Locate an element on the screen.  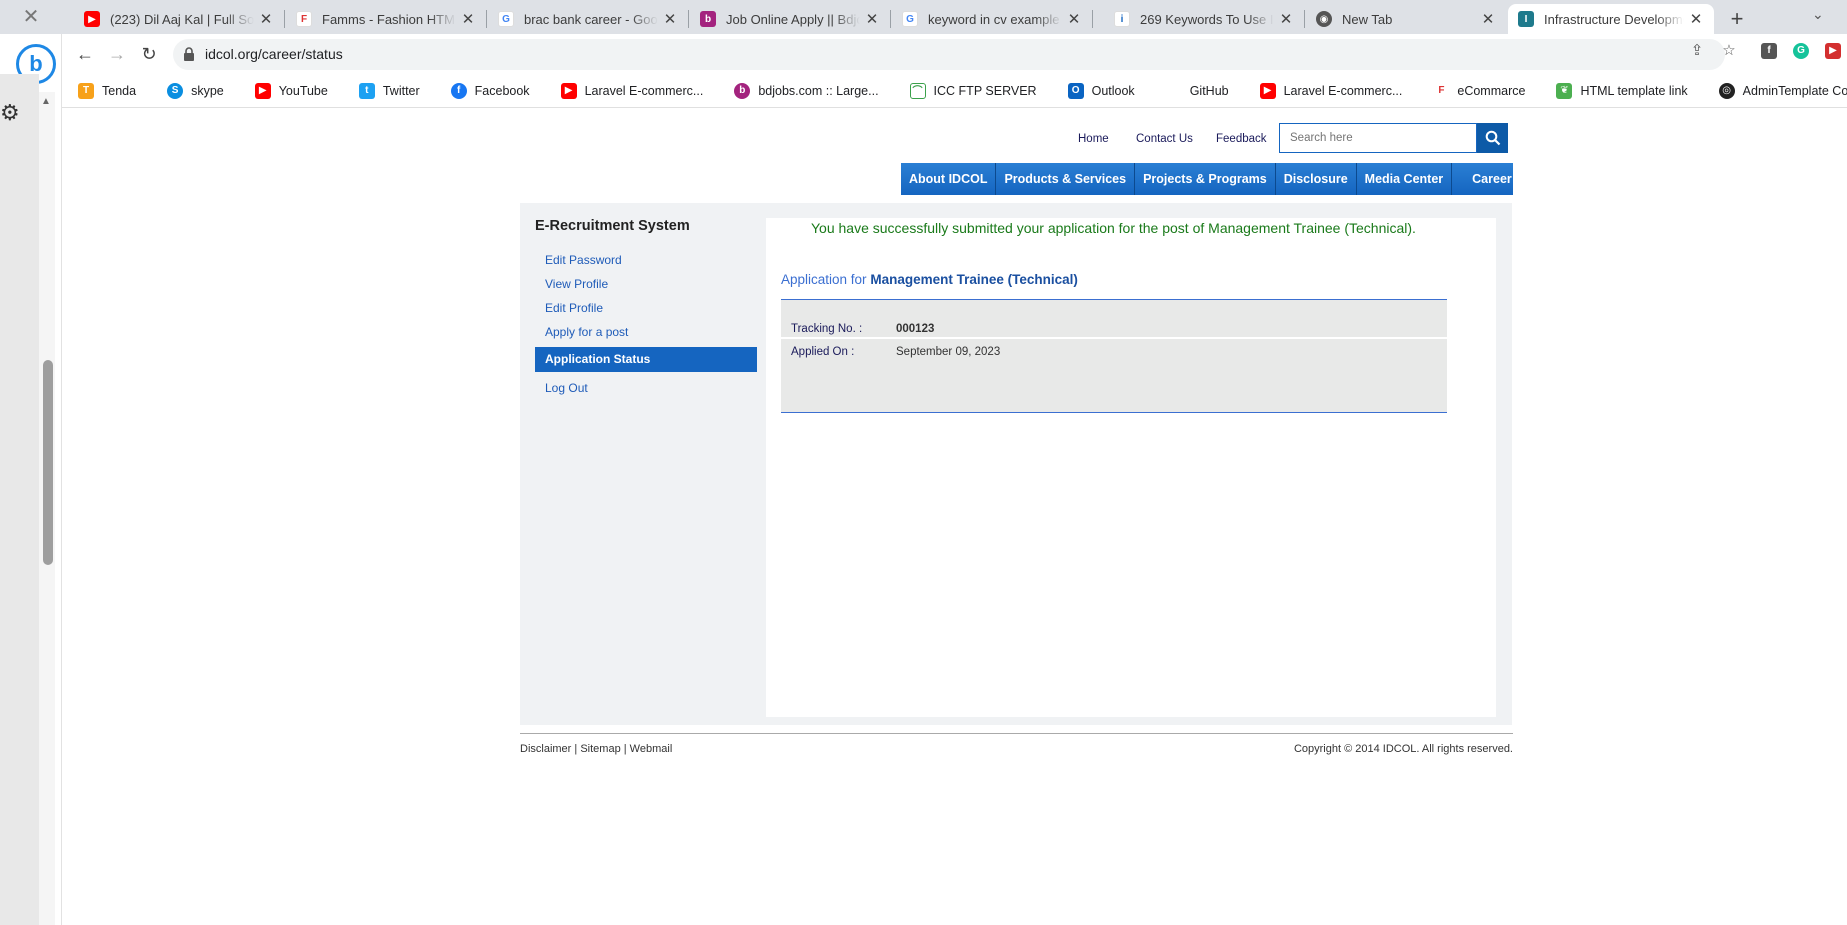
bookmark-html-template: ❦ HTML template link is located at coordinates (1622, 90).